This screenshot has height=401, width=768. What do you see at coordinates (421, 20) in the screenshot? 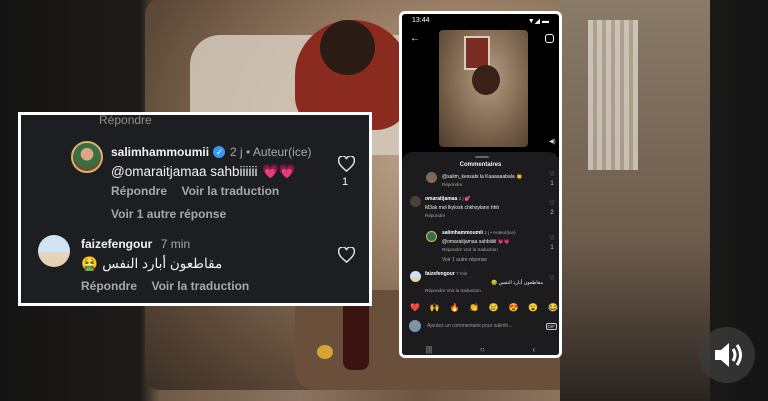
I see `status-time: 13:44` at bounding box center [421, 20].